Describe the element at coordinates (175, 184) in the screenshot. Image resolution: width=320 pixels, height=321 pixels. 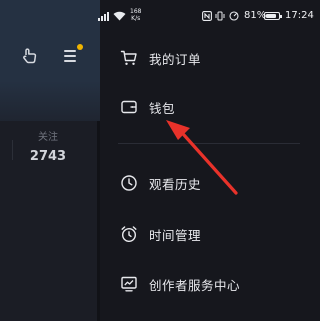
I see `drawer-item-label: 观看历史` at that location.